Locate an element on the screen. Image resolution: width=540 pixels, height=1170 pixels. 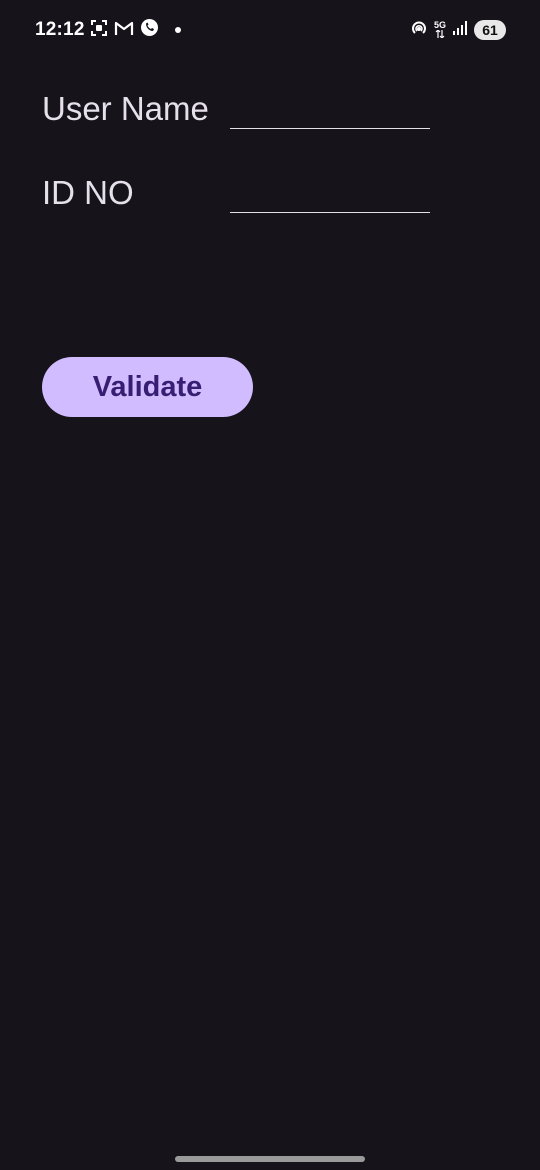
more-notifications-dot-icon is located at coordinates (178, 30).